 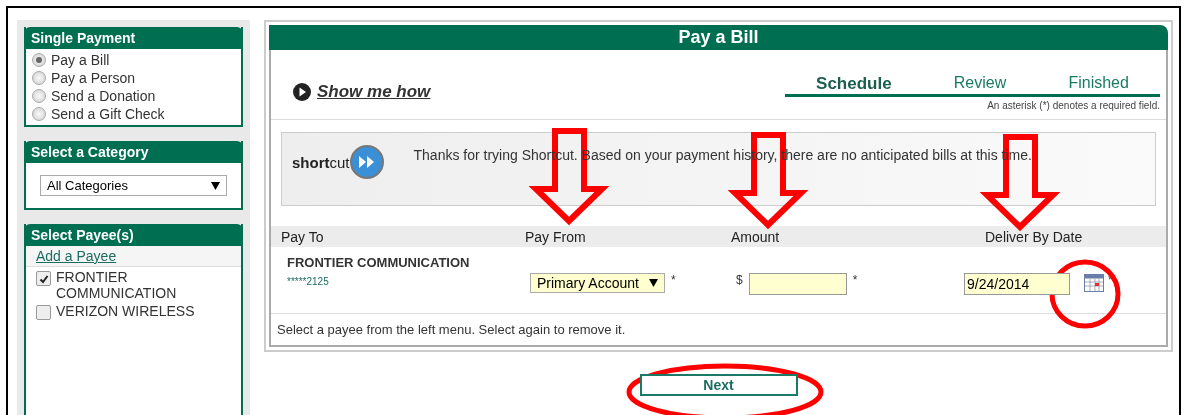 What do you see at coordinates (756, 237) in the screenshot?
I see `column-header: Amount` at bounding box center [756, 237].